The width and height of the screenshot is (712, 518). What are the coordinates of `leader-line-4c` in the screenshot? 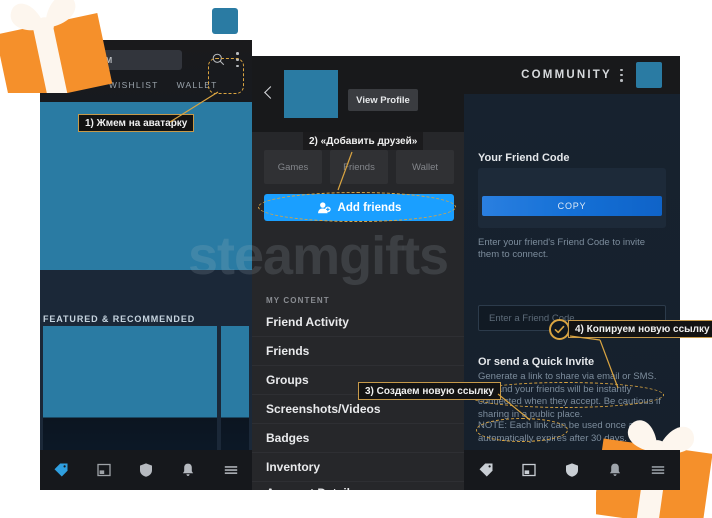 It's located at (609, 364).